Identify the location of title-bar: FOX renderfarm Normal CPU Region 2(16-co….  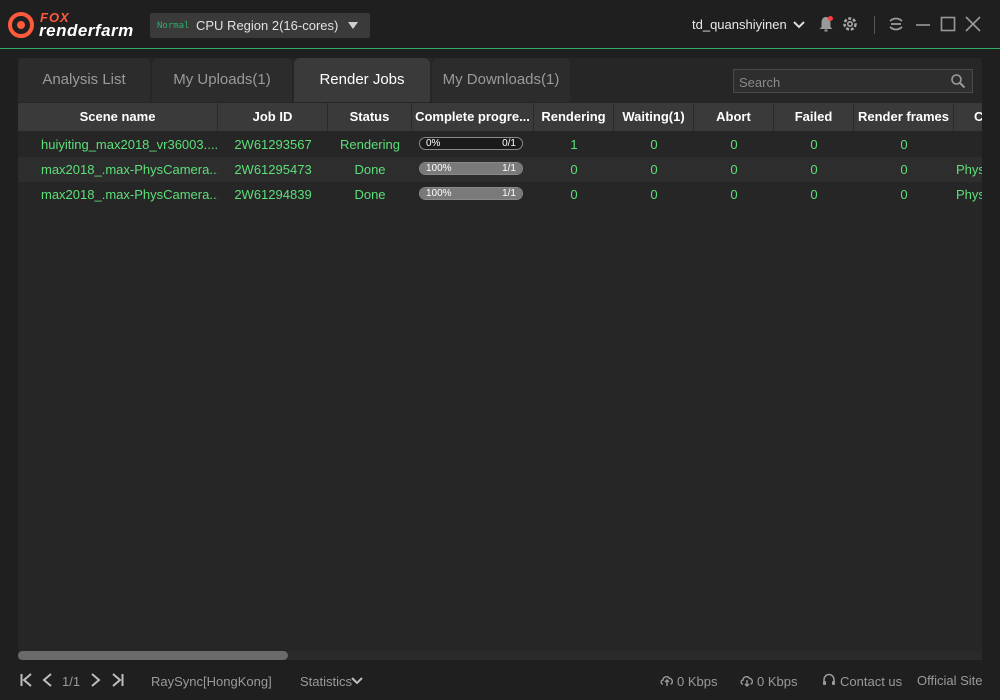
(500, 24).